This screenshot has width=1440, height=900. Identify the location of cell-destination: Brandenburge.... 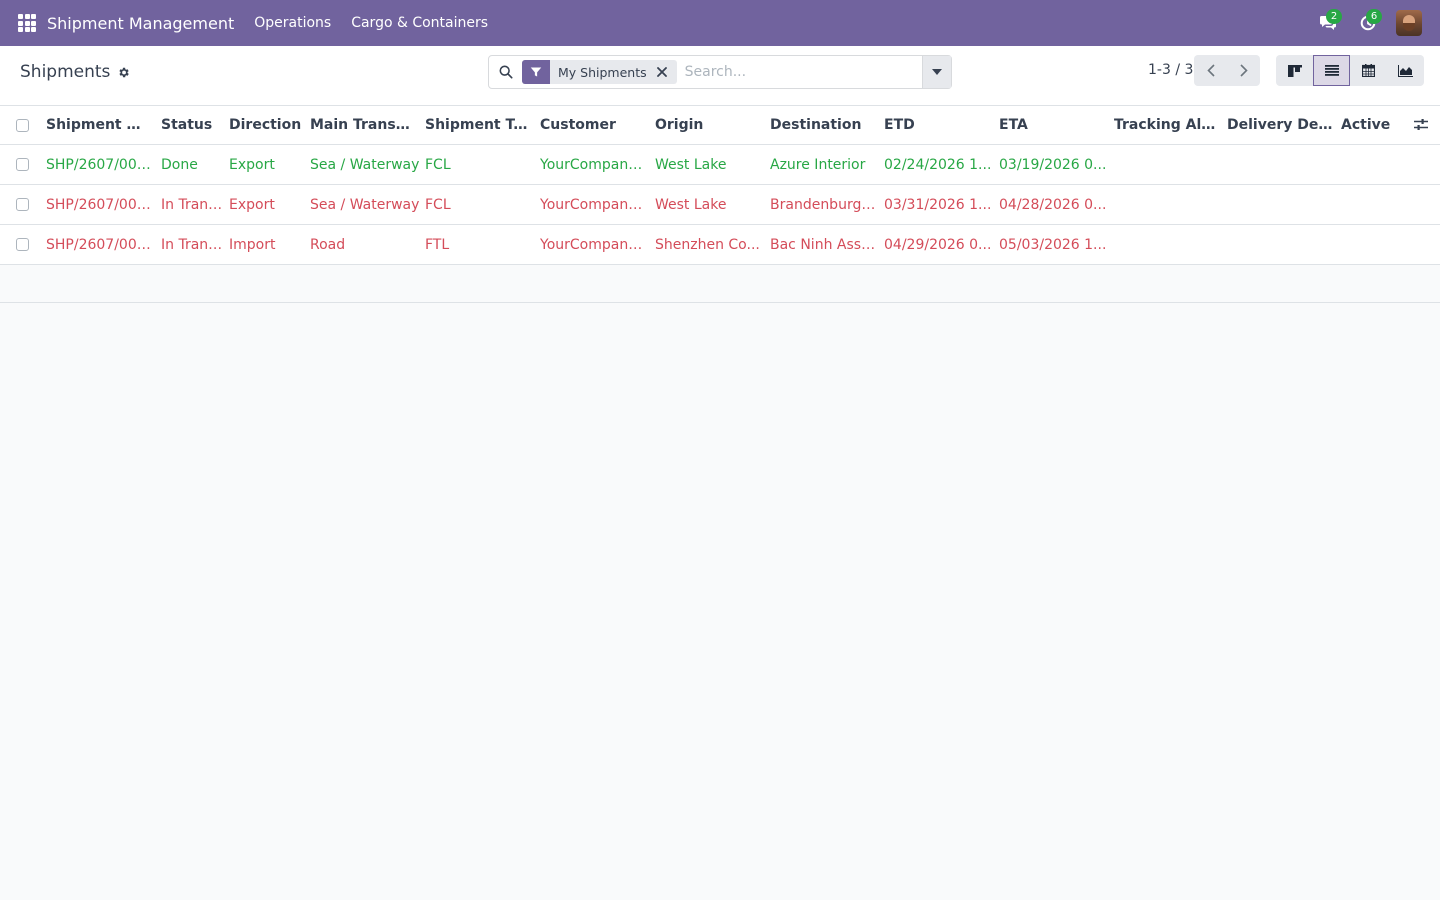
(824, 204).